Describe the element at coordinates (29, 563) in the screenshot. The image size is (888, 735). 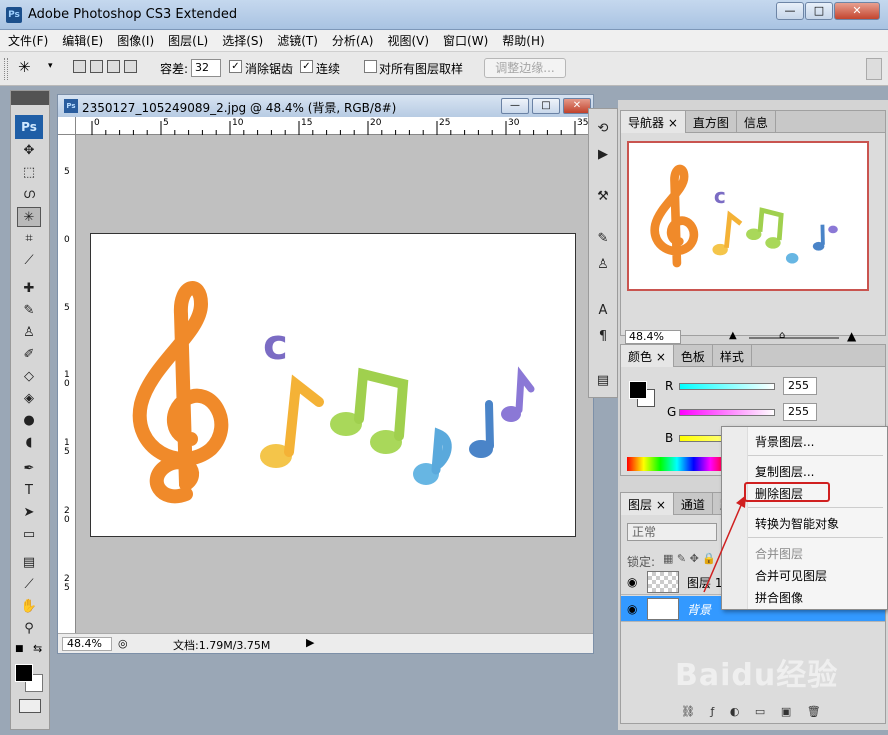
I see `notes-tool-icon: ▤` at that location.